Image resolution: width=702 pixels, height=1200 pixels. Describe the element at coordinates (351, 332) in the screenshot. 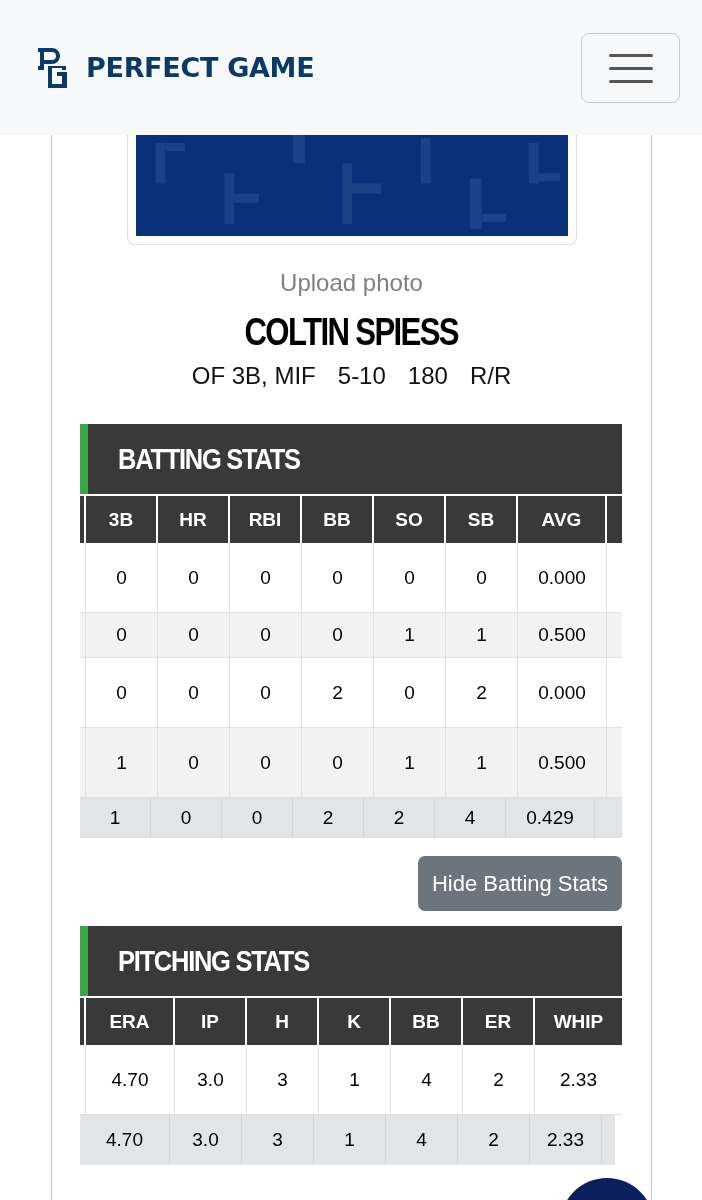

I see `player-name: COLTIN SPIESS` at that location.